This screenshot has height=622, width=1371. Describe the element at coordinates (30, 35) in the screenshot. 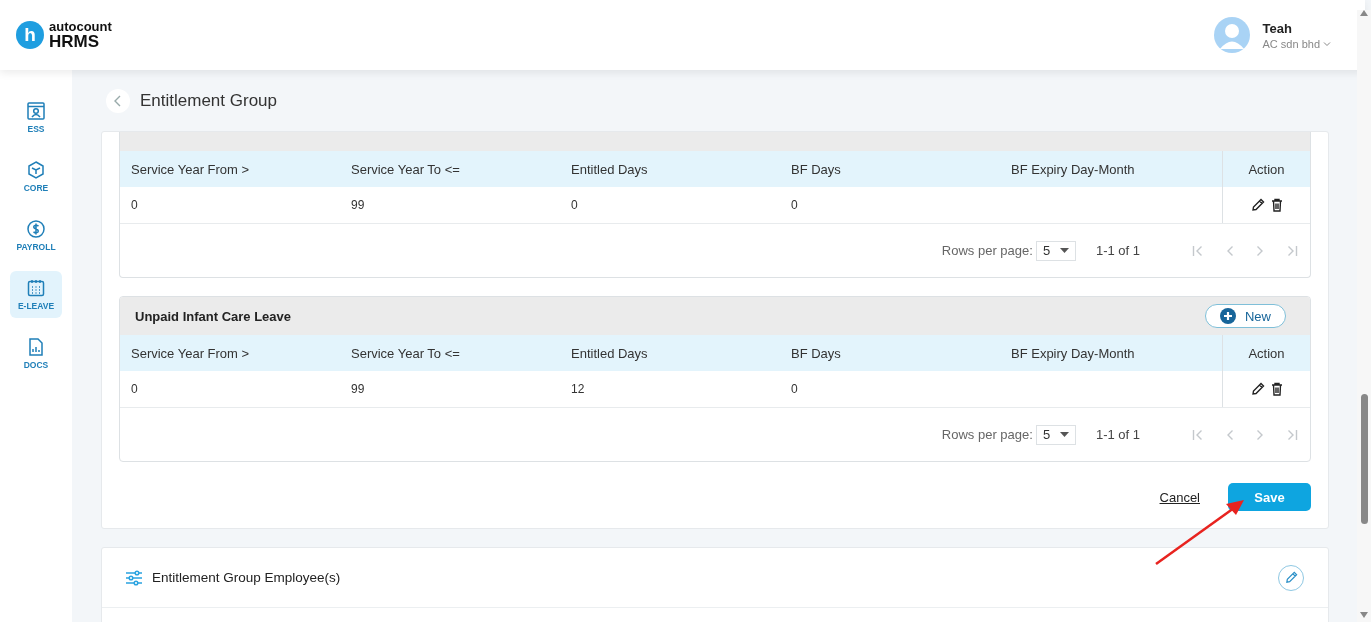

I see `logo-mark: h` at that location.